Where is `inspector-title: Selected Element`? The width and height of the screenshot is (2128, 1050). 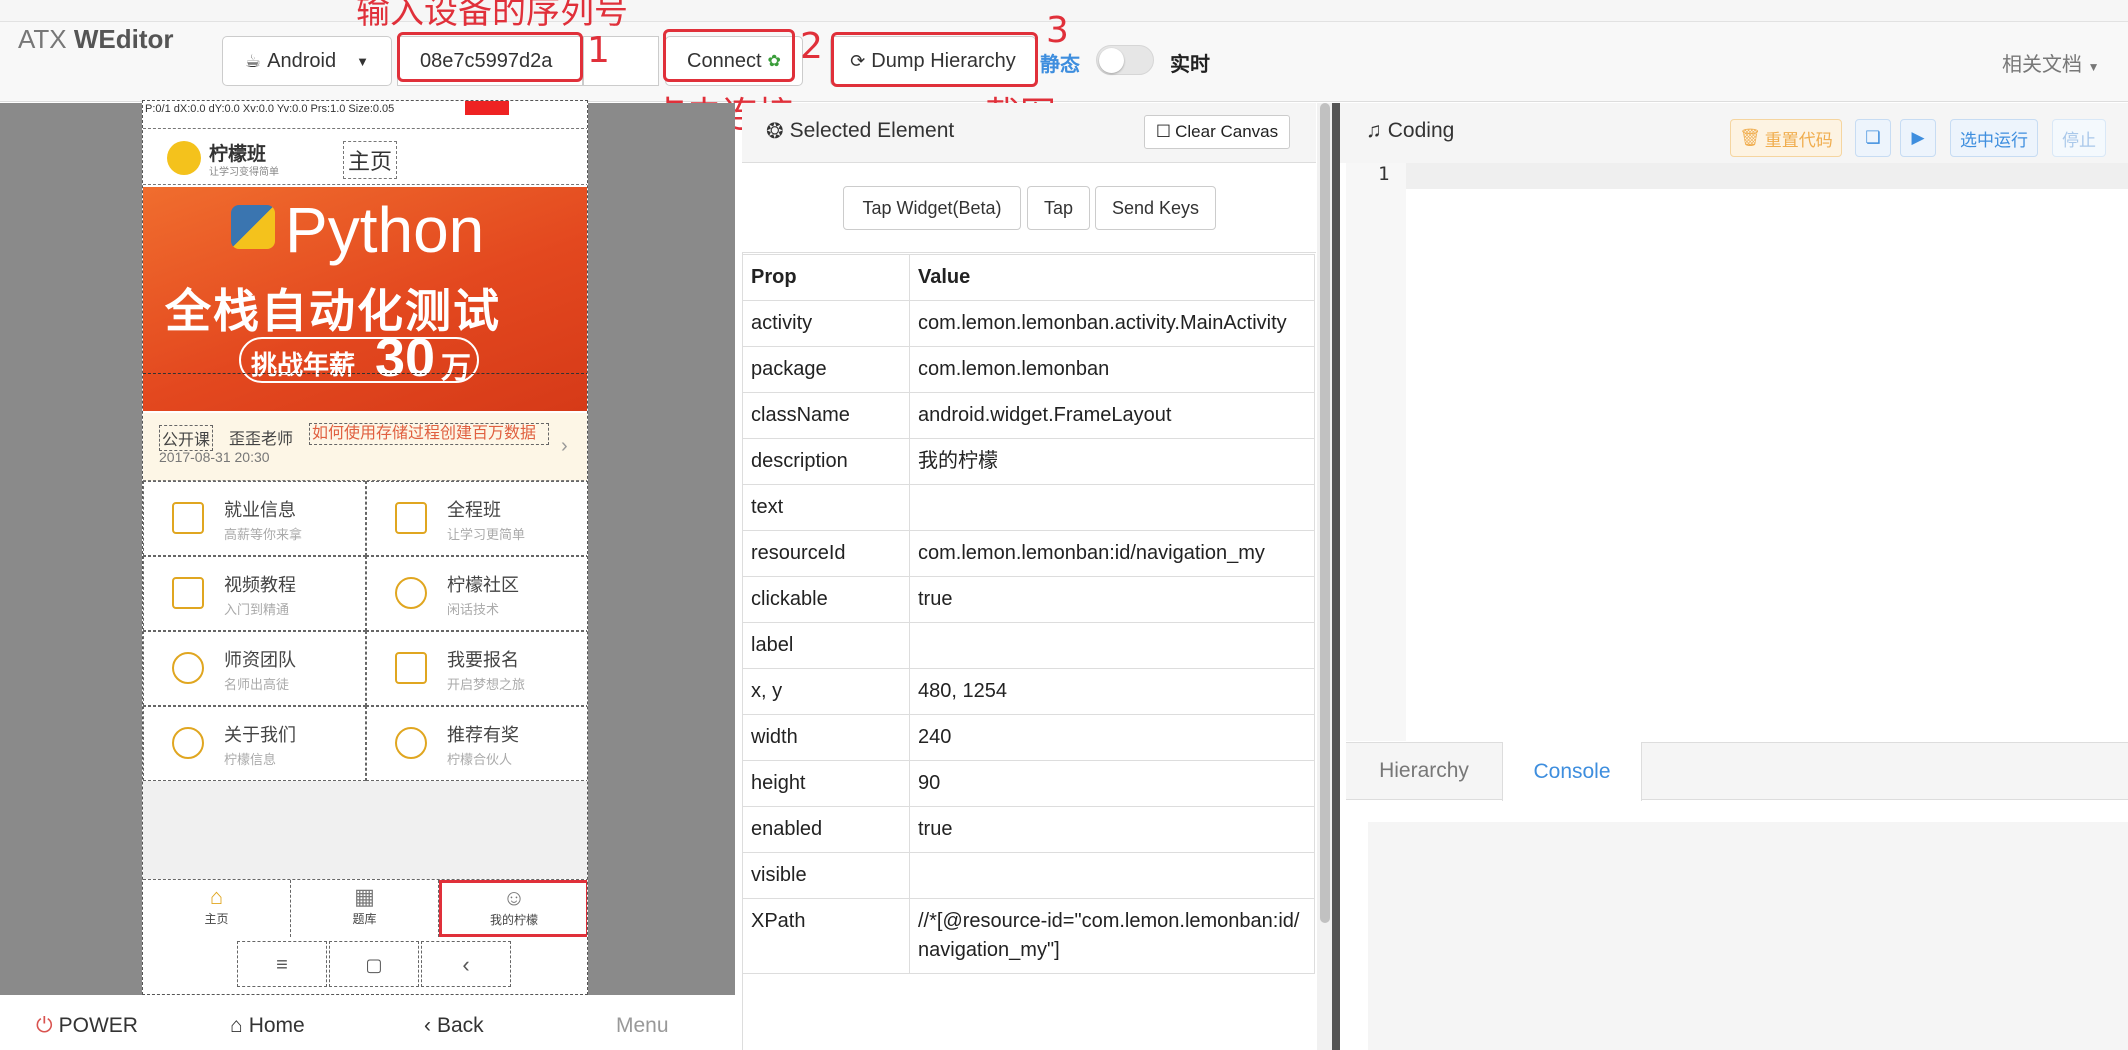
inspector-title: Selected Element is located at coordinates (872, 130).